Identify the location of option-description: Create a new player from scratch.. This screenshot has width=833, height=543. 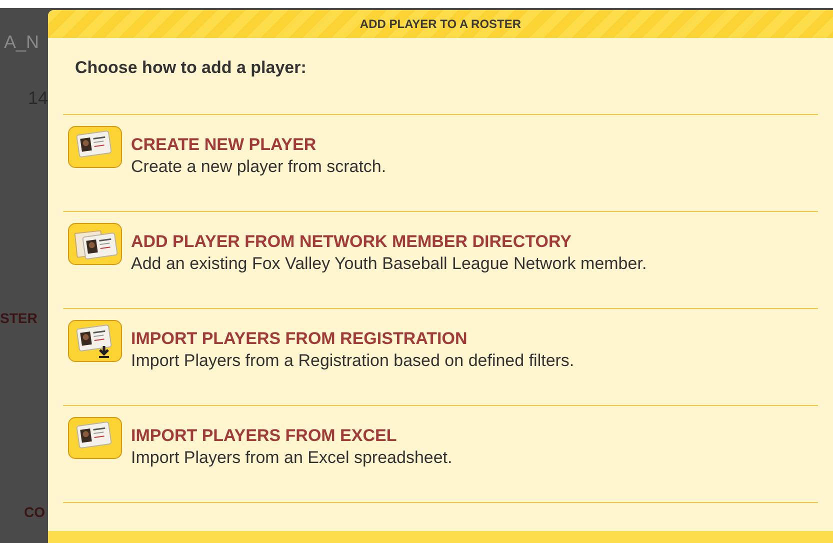
(258, 167).